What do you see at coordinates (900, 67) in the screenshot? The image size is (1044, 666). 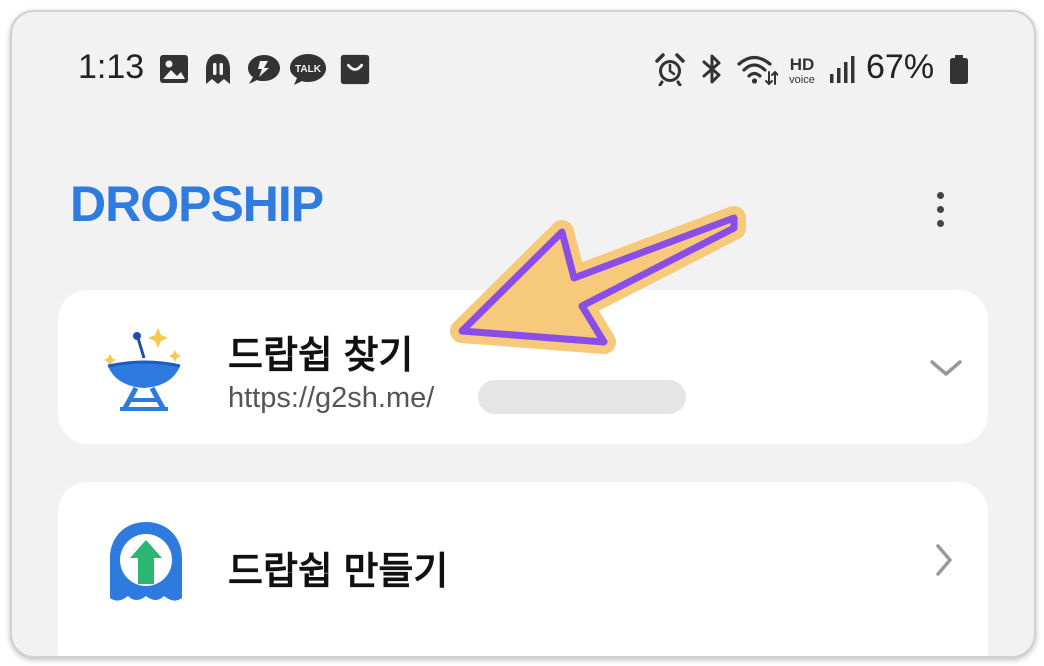 I see `battery-percent: 67%` at bounding box center [900, 67].